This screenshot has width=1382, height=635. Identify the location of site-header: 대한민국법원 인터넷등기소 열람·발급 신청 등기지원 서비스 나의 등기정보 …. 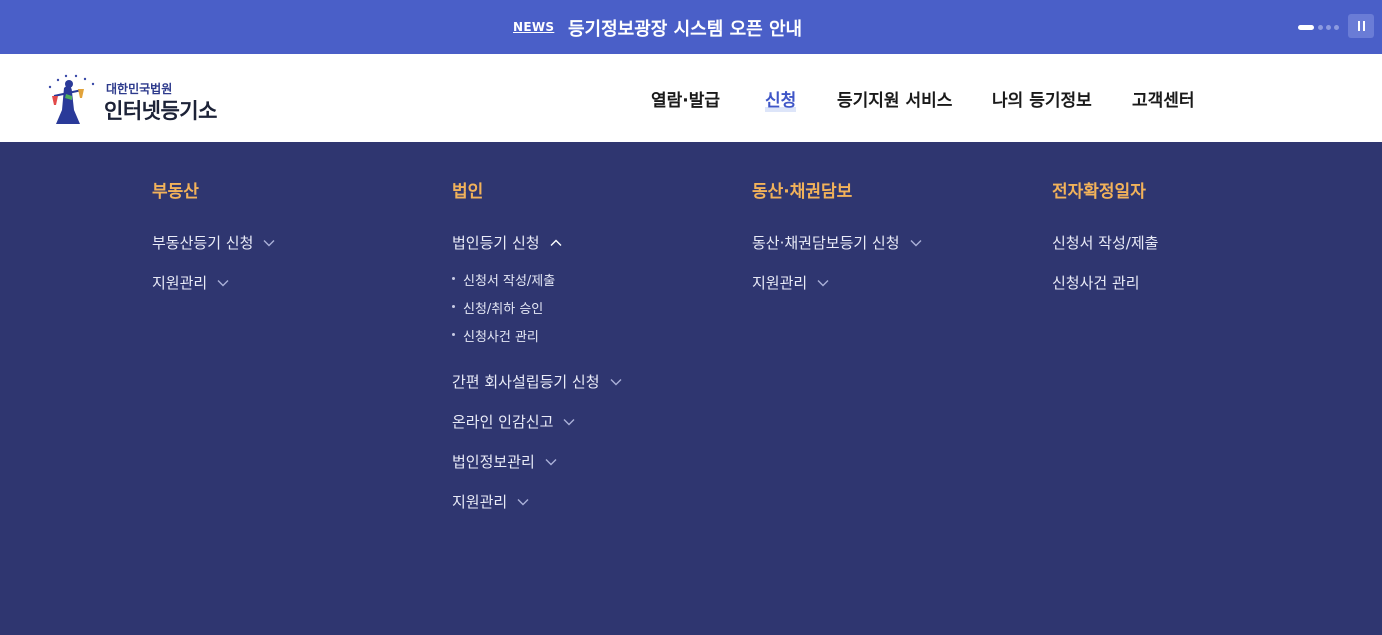
(691, 98).